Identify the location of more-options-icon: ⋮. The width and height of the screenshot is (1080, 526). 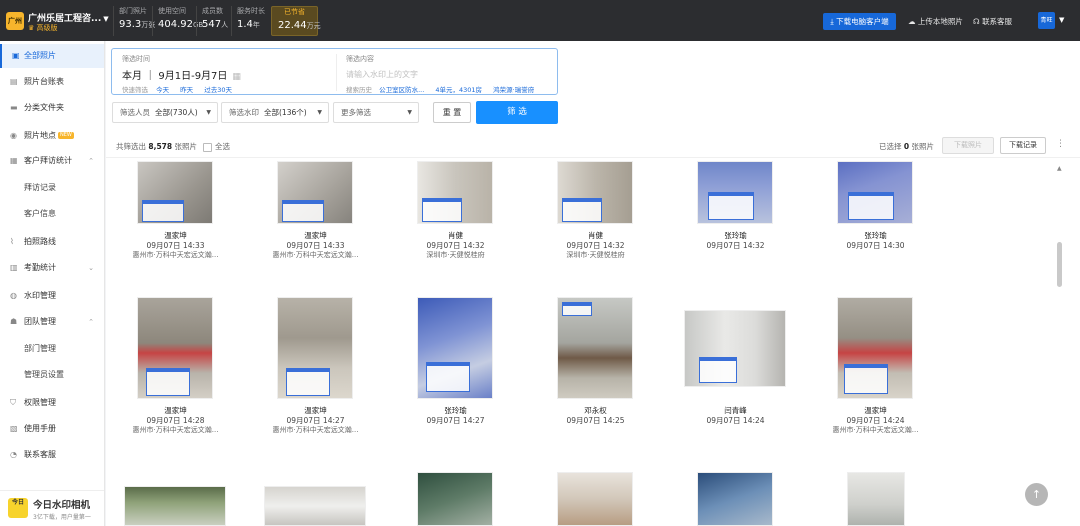
(1060, 144).